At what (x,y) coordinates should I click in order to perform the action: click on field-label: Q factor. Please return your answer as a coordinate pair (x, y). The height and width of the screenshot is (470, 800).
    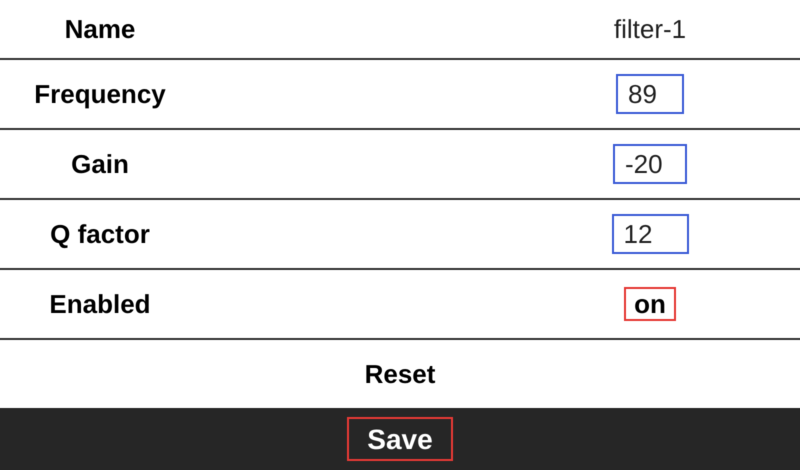
    Looking at the image, I should click on (100, 234).